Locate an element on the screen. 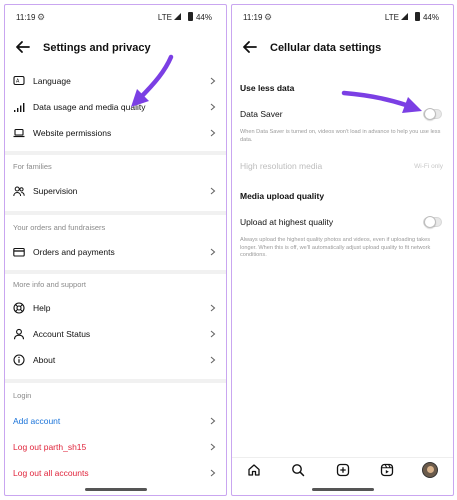 The width and height of the screenshot is (457, 500). media-upload-heading: Media upload quality is located at coordinates (282, 196).